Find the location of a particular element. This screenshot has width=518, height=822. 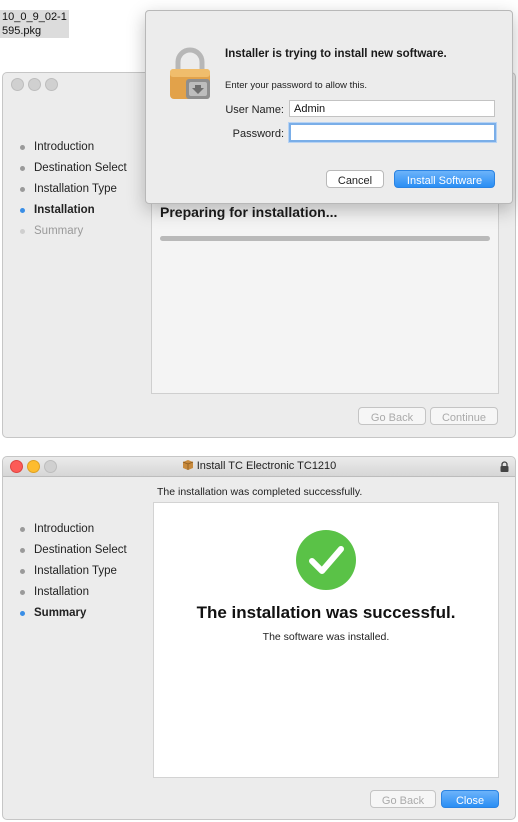

file-name-line-1: 10_0_9_02-1 is located at coordinates (34, 17).